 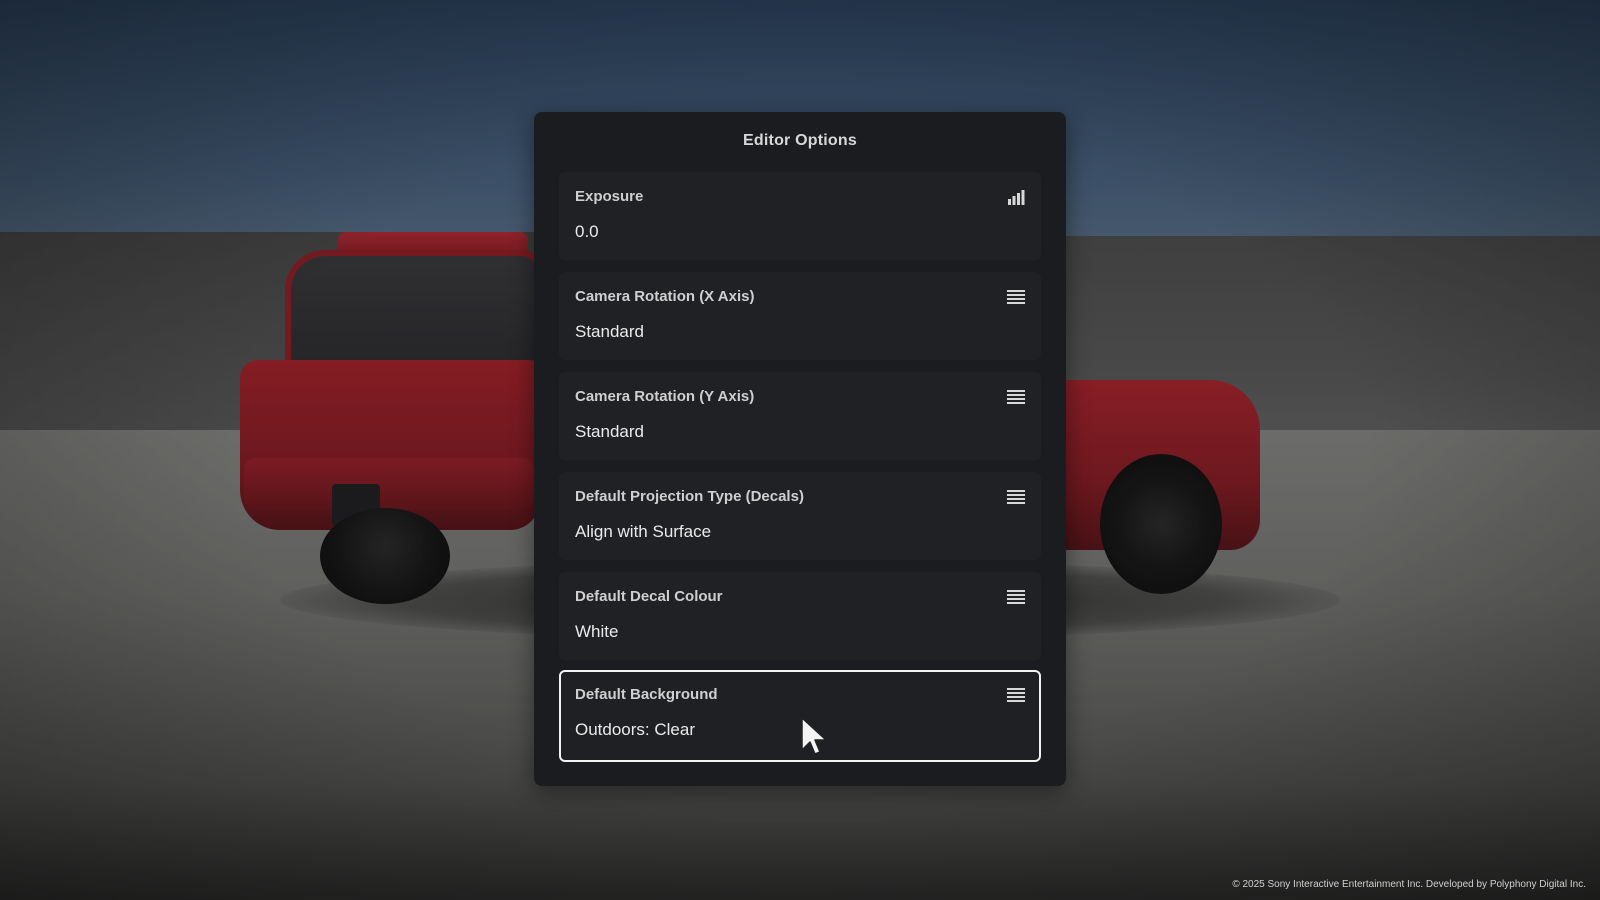 I want to click on option-value: Align with Surface, so click(x=643, y=531).